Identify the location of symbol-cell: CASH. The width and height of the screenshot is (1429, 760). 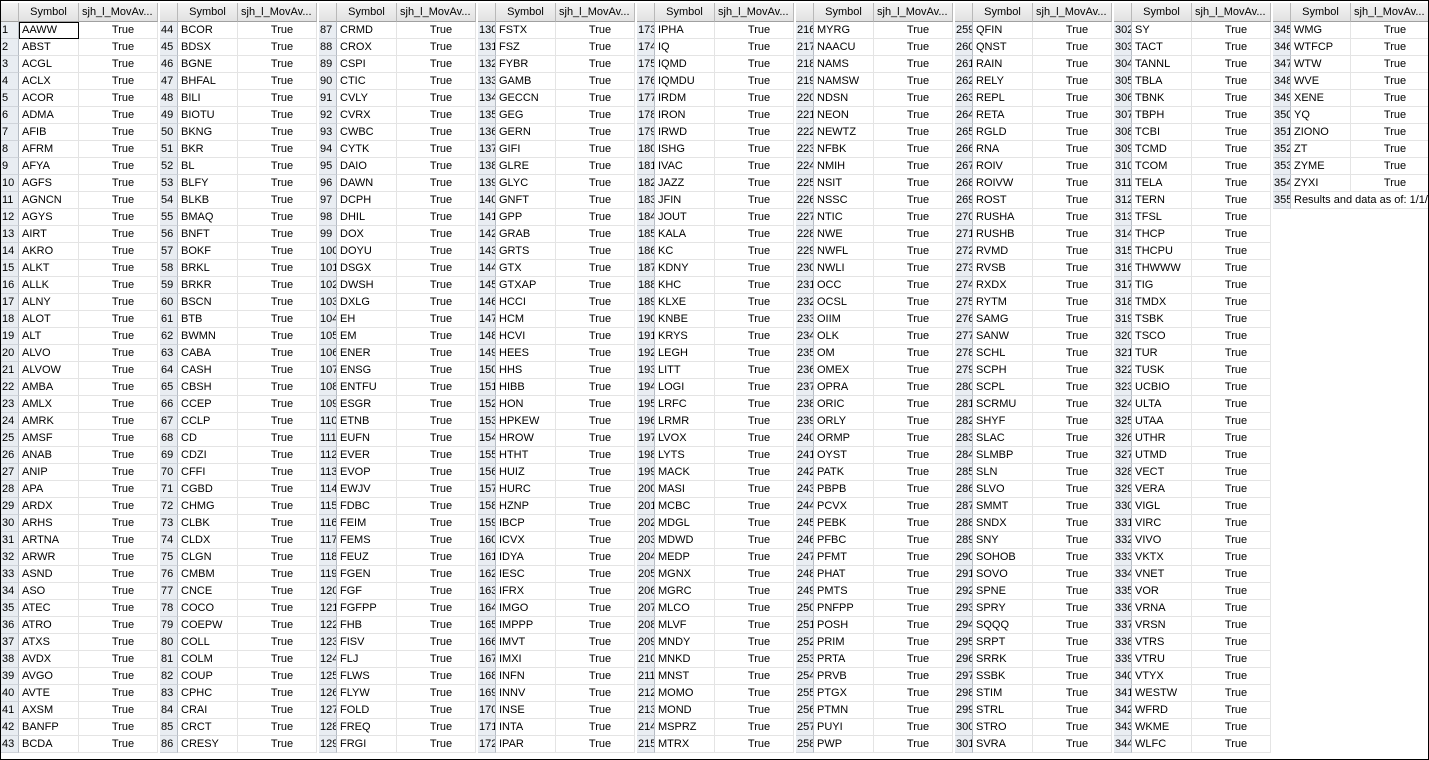
(208, 370).